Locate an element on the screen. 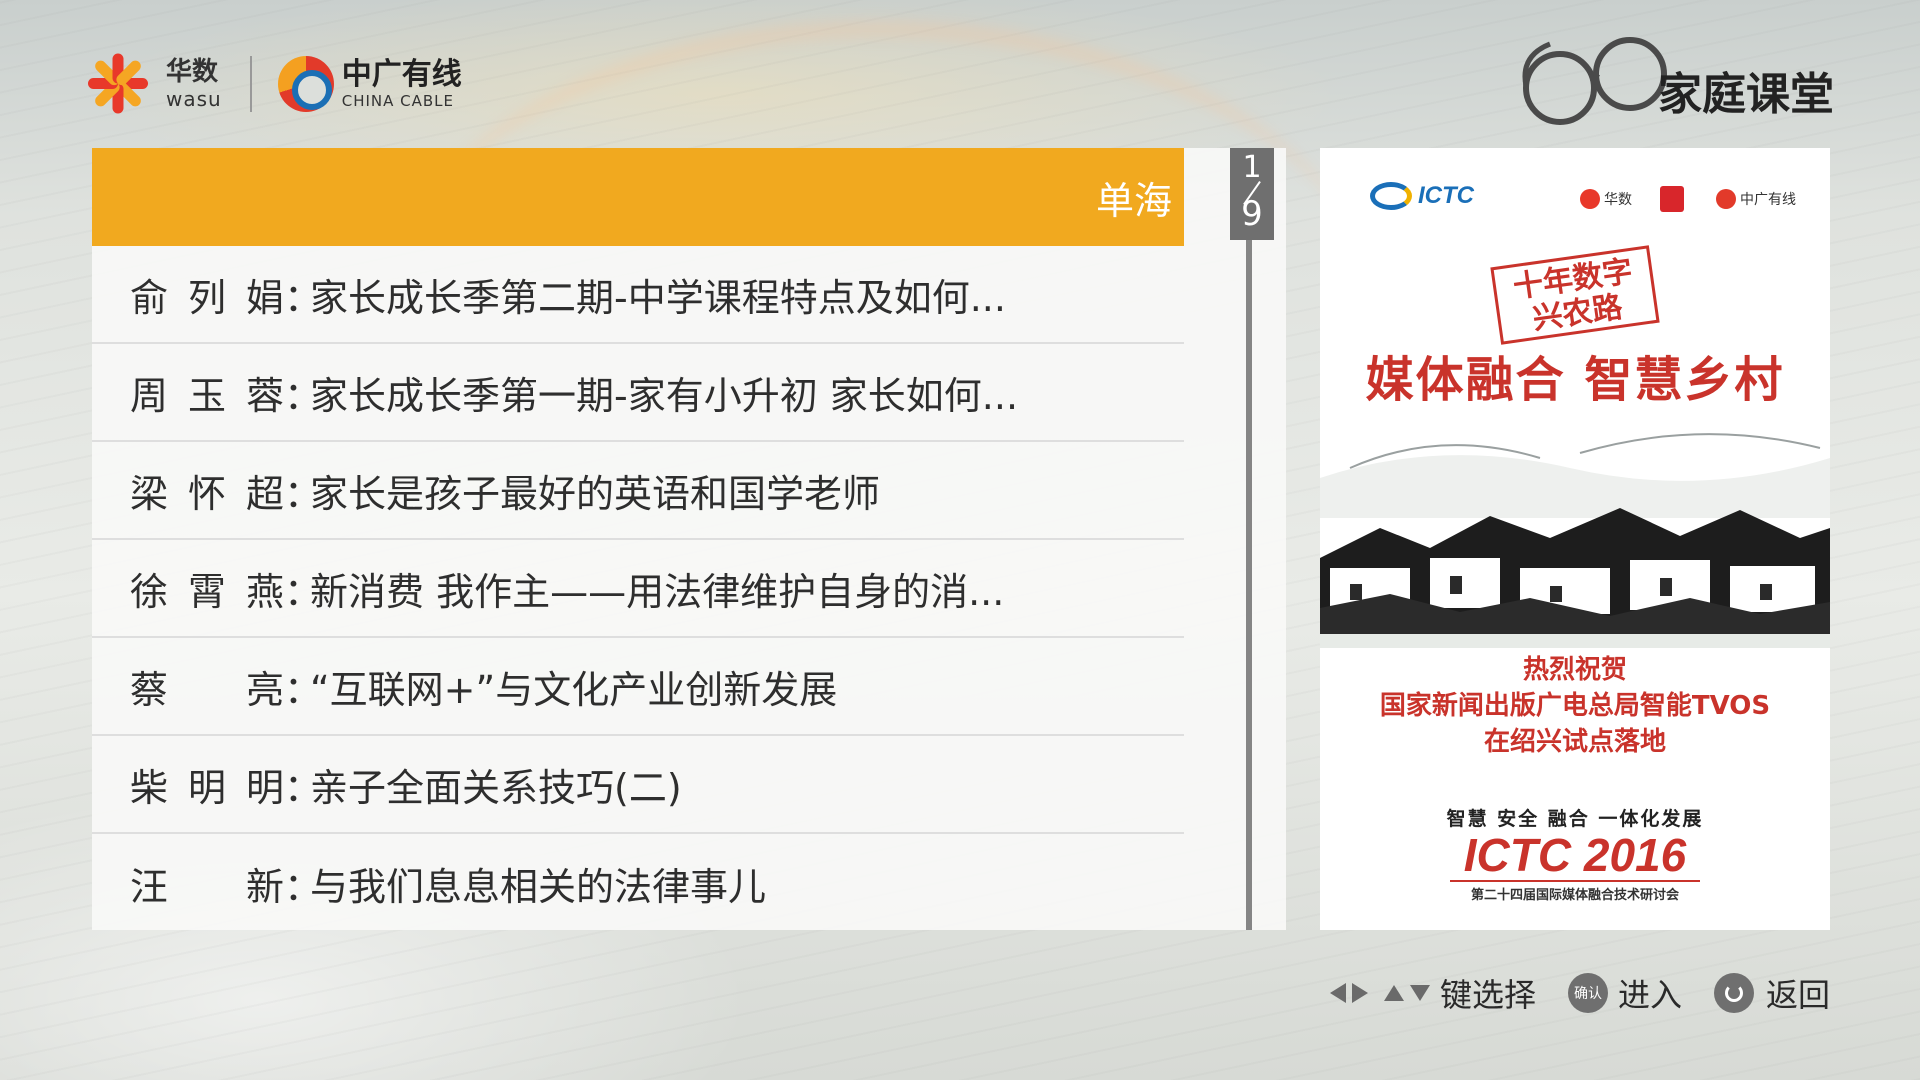  arrow-down-icon is located at coordinates (1419, 993).